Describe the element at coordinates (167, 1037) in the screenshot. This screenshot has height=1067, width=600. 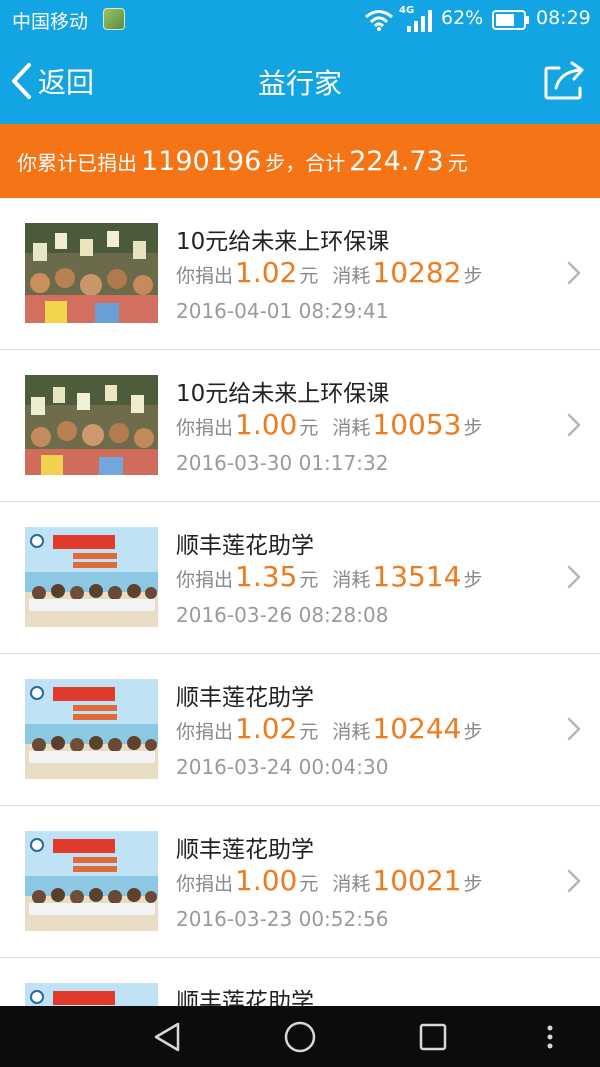
I see `back-triangle-icon` at that location.